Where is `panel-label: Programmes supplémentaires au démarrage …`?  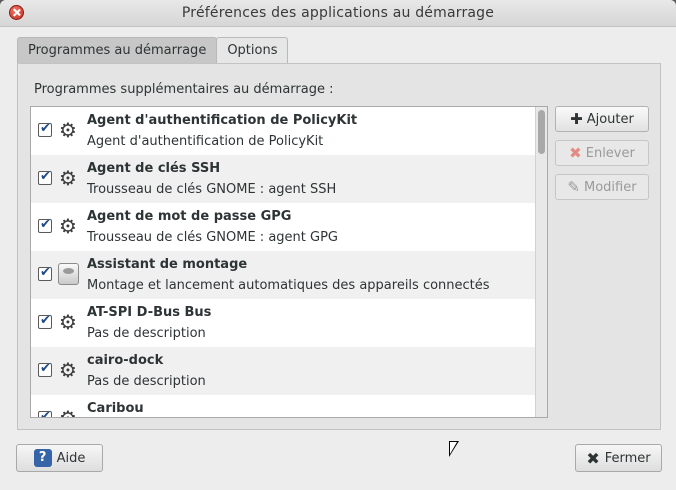 panel-label: Programmes supplémentaires au démarrage … is located at coordinates (184, 89).